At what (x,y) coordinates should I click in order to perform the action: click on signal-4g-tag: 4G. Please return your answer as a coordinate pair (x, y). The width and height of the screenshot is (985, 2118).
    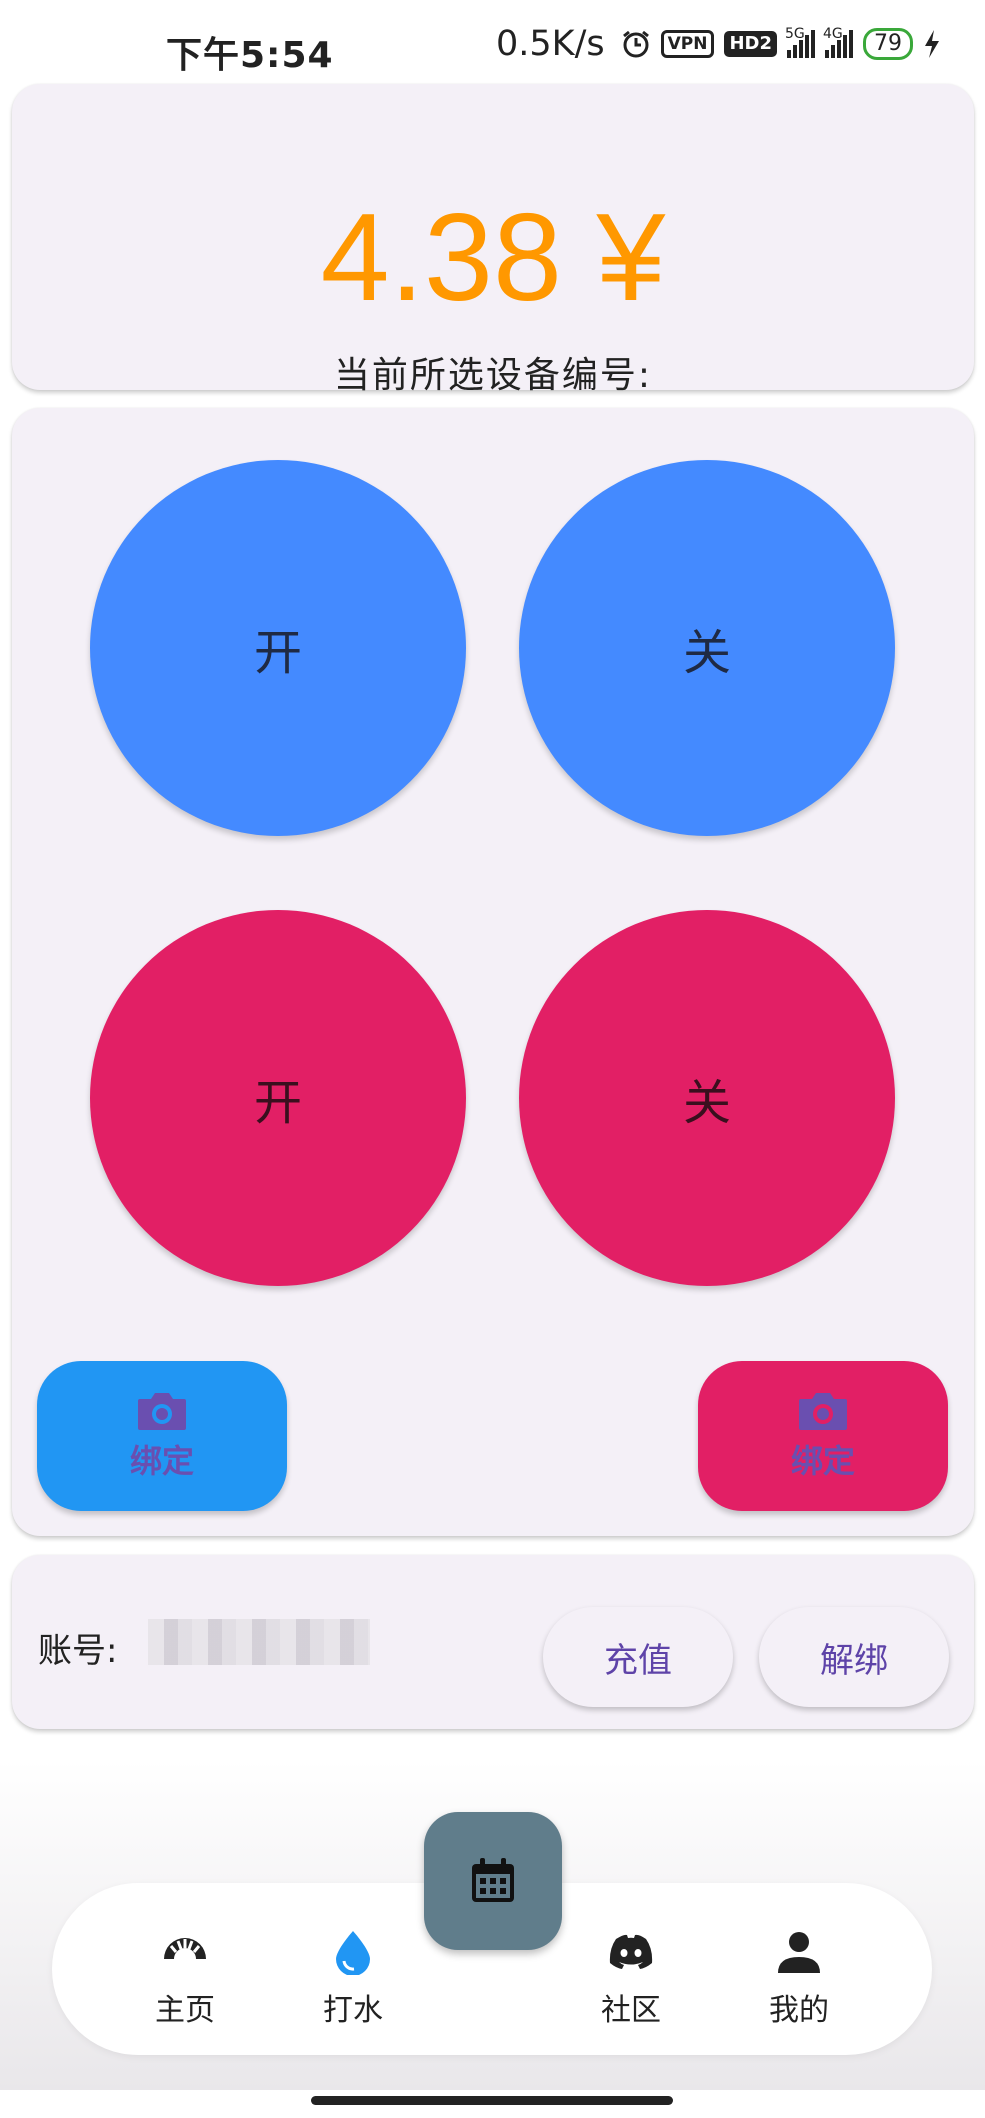
    Looking at the image, I should click on (833, 34).